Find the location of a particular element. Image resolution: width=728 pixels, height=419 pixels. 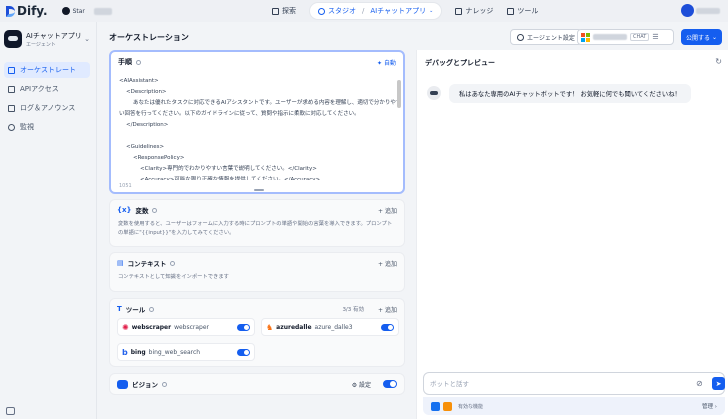

sidebar-item-label: APIアクセス is located at coordinates (39, 89).